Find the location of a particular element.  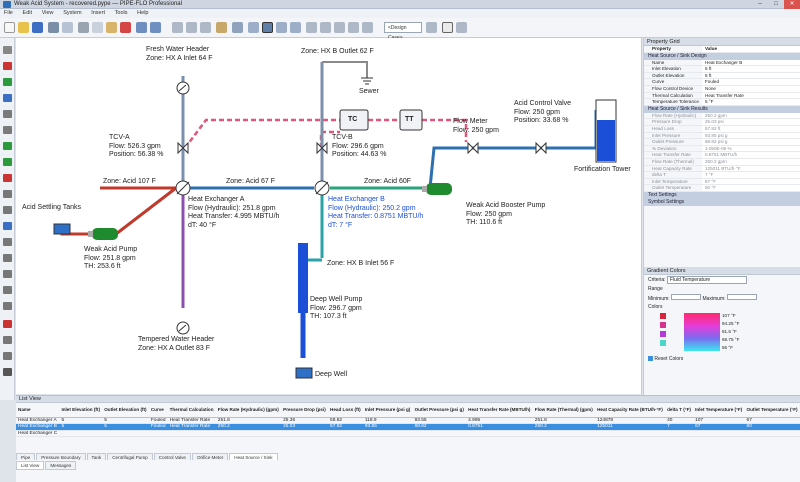

pipe-tool-icon is located at coordinates (7, 66).